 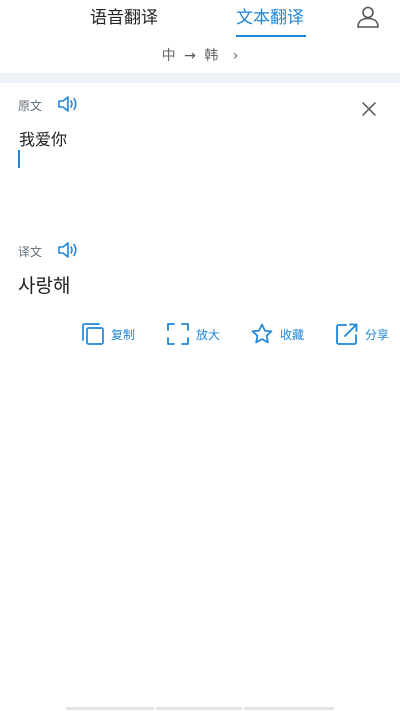 I want to click on tab-voice-translation: 语音翻译, so click(x=124, y=18).